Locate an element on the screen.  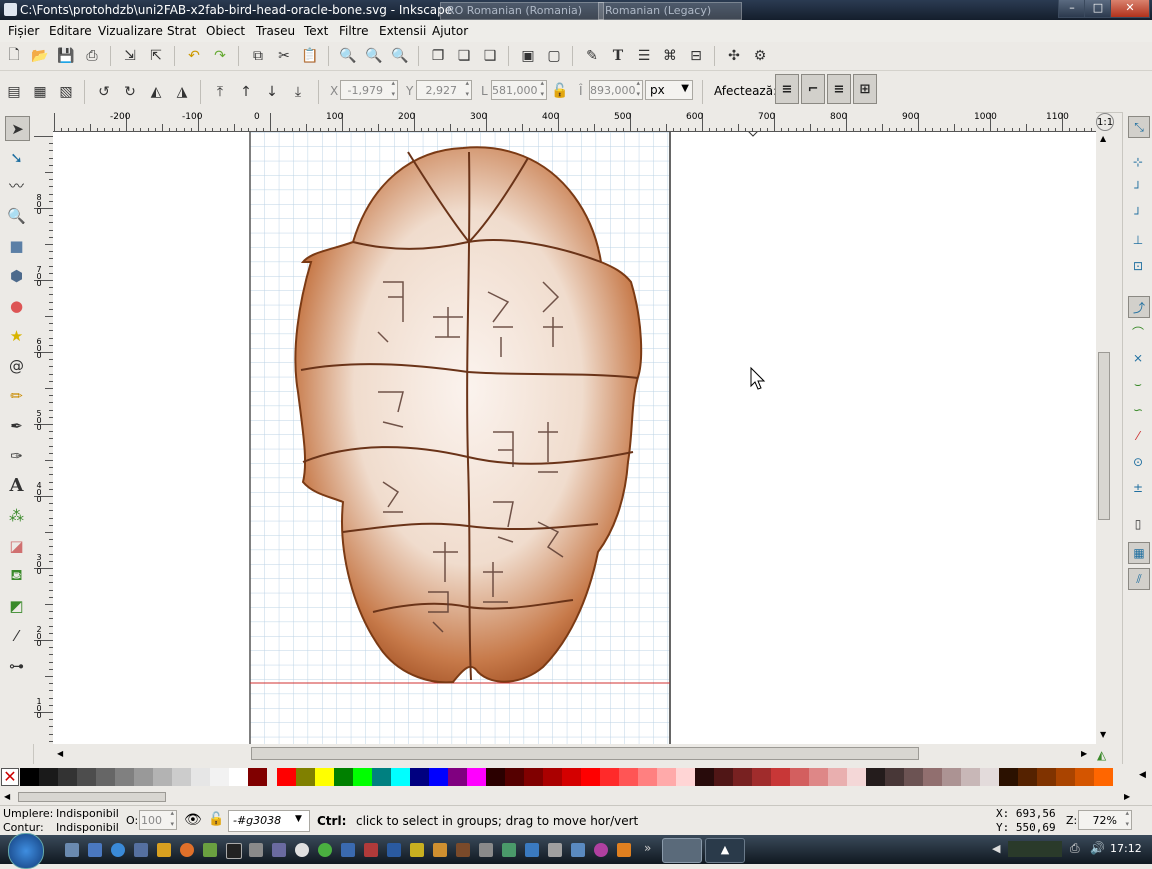
show-desktop-icon is located at coordinates (72, 850).